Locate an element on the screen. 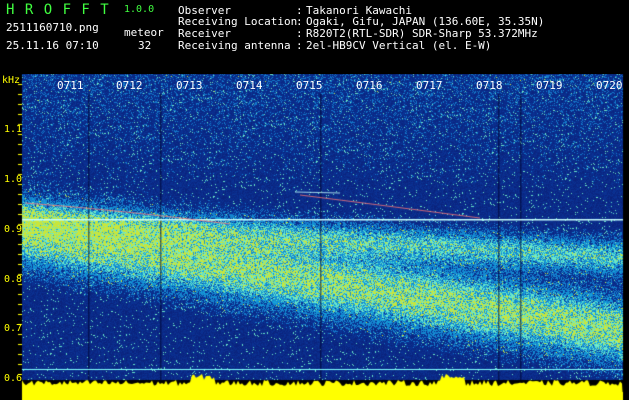  y-tick: 1.0 is located at coordinates (13, 179).